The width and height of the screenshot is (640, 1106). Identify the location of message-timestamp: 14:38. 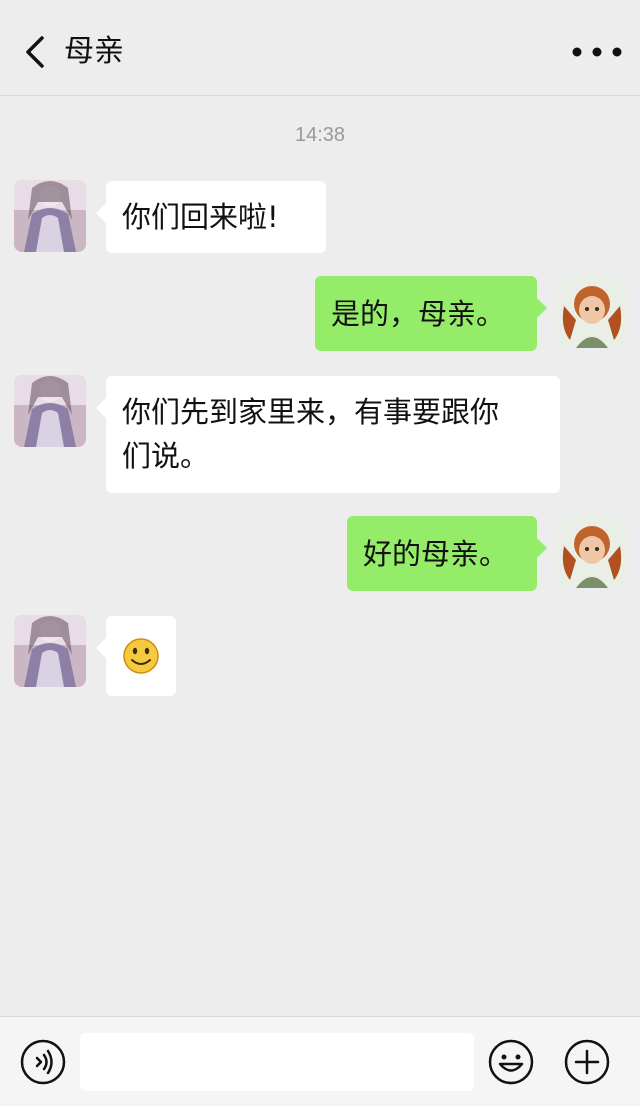
(320, 135).